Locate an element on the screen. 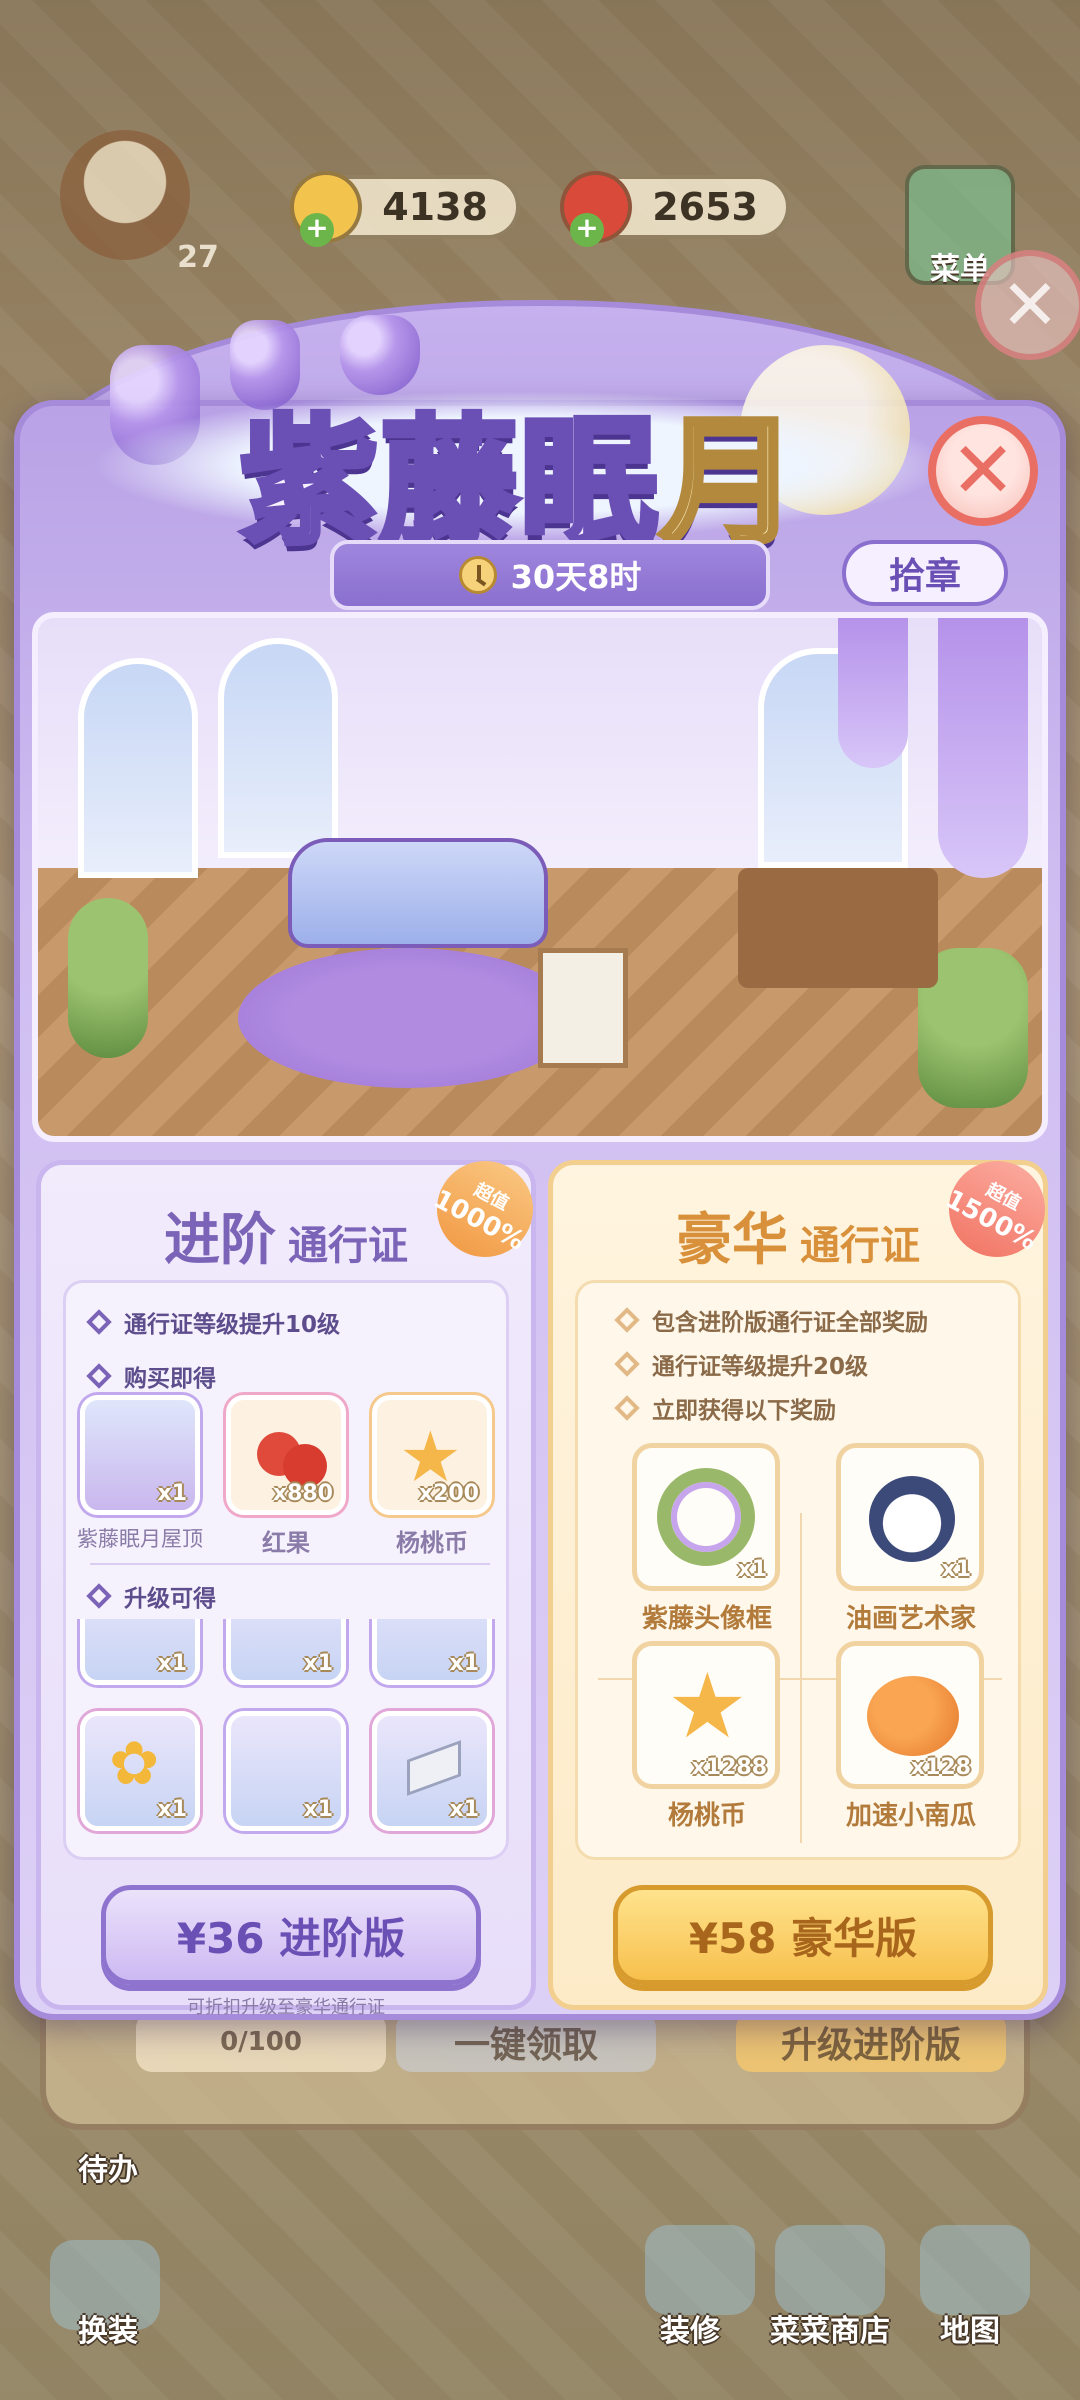 The image size is (1080, 2400). event-title-moon: 月 is located at coordinates (729, 481).